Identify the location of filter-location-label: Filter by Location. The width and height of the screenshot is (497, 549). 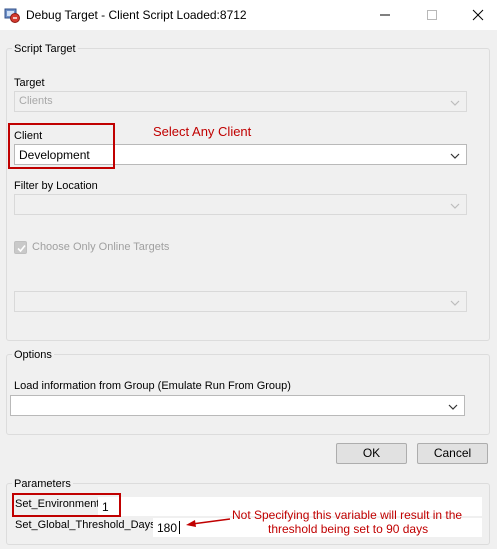
(56, 186).